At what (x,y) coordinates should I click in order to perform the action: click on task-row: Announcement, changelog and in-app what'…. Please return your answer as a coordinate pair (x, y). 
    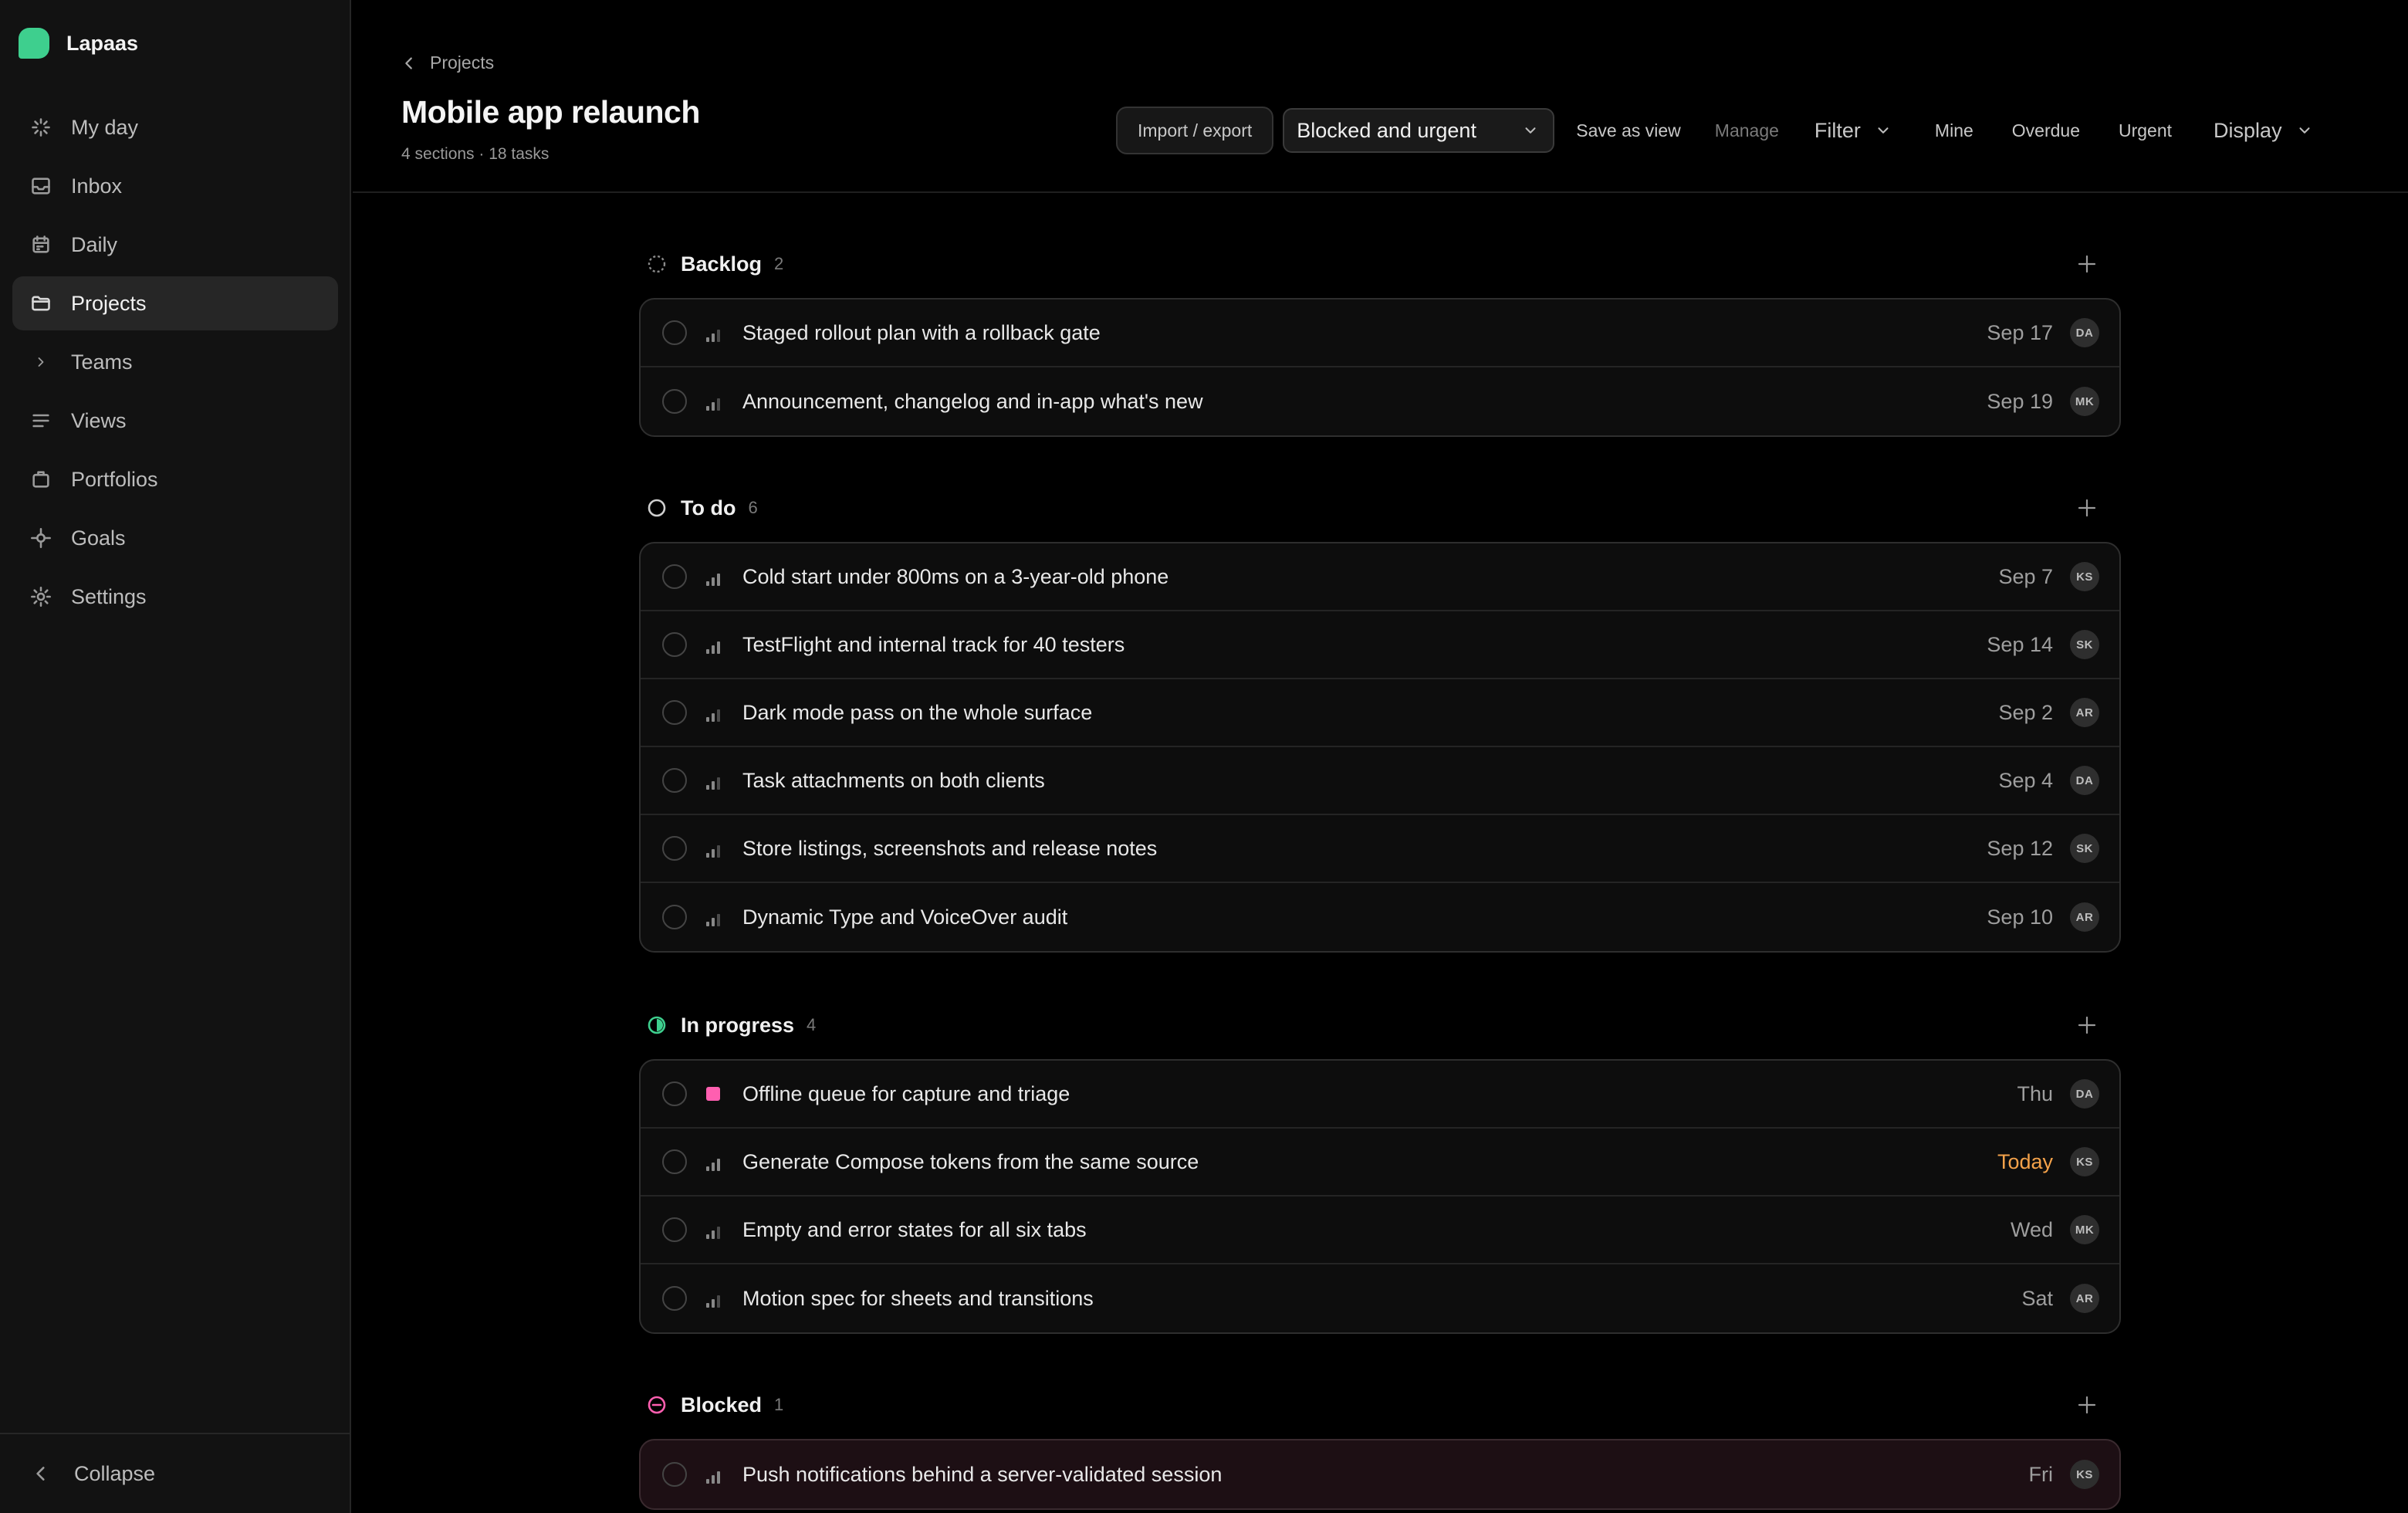
    Looking at the image, I should click on (1380, 401).